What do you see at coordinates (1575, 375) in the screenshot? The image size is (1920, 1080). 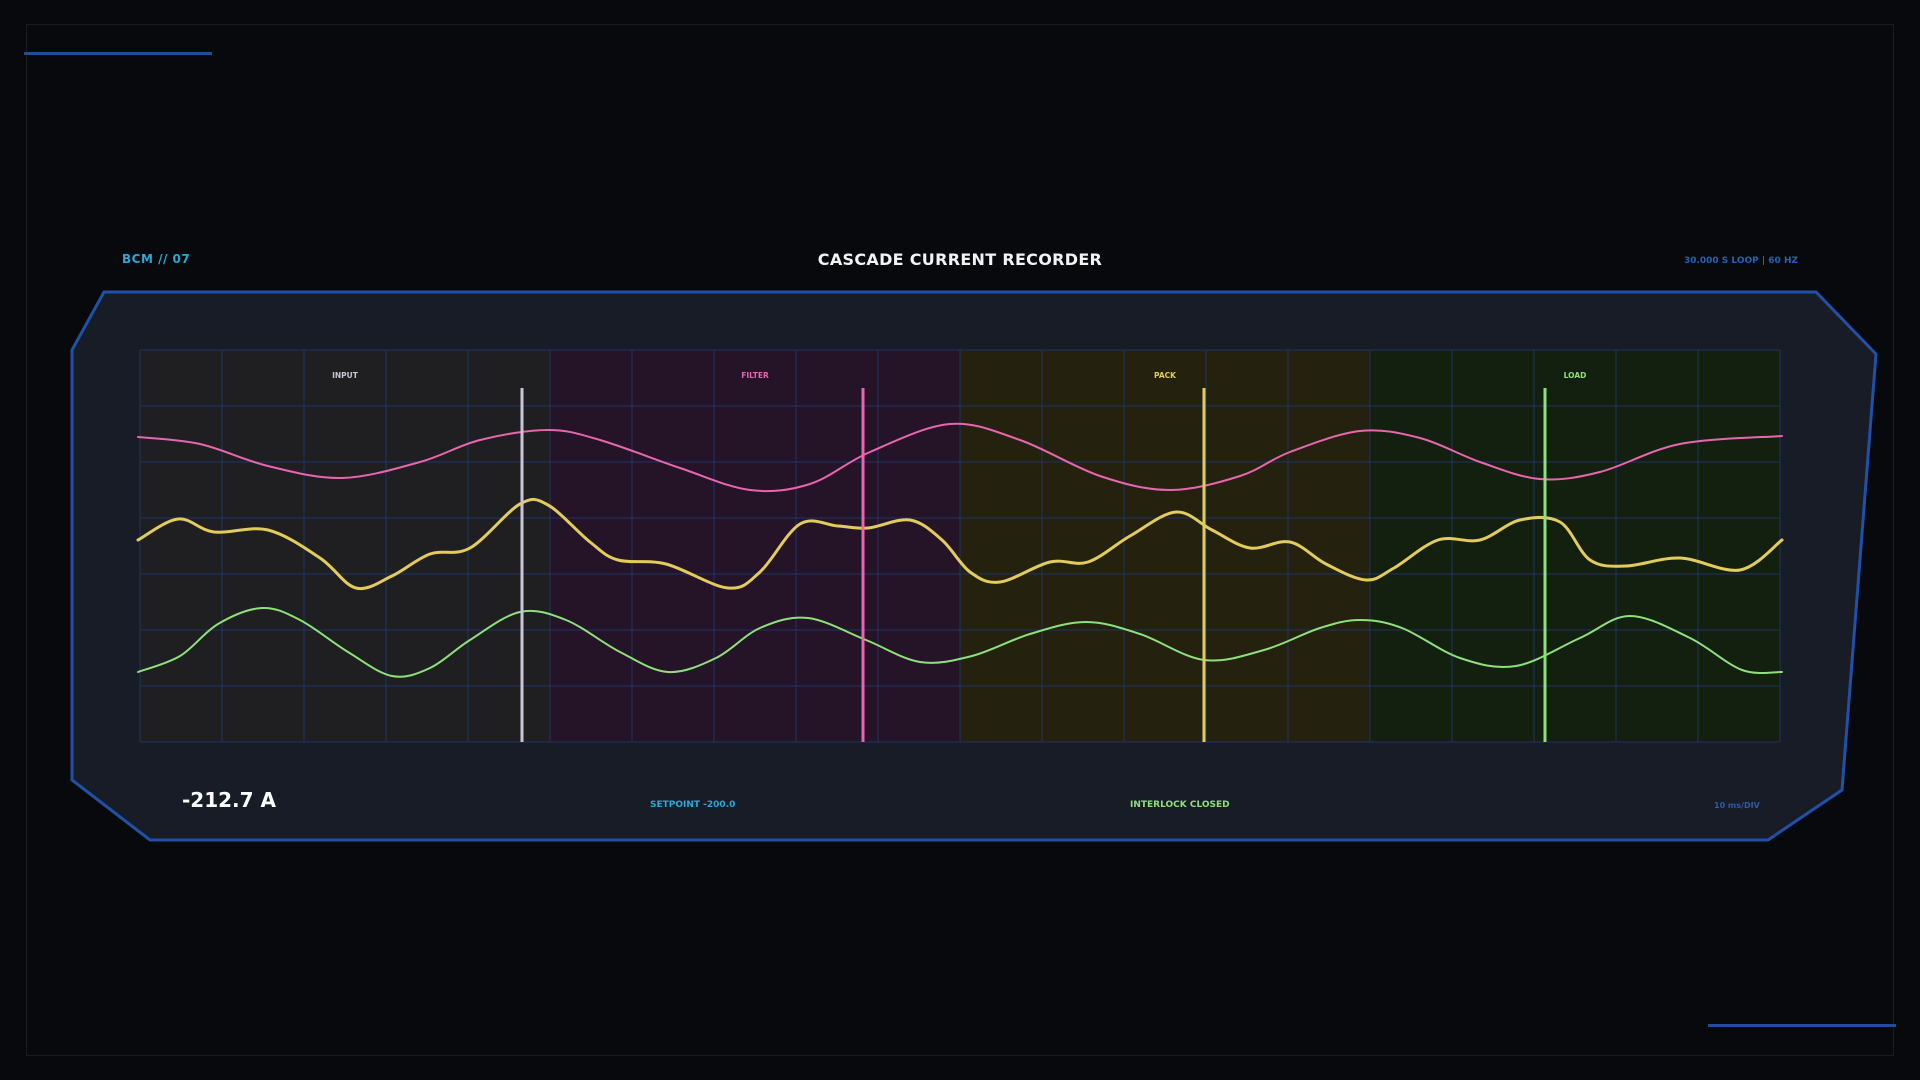 I see `stage-label-load: LOAD` at bounding box center [1575, 375].